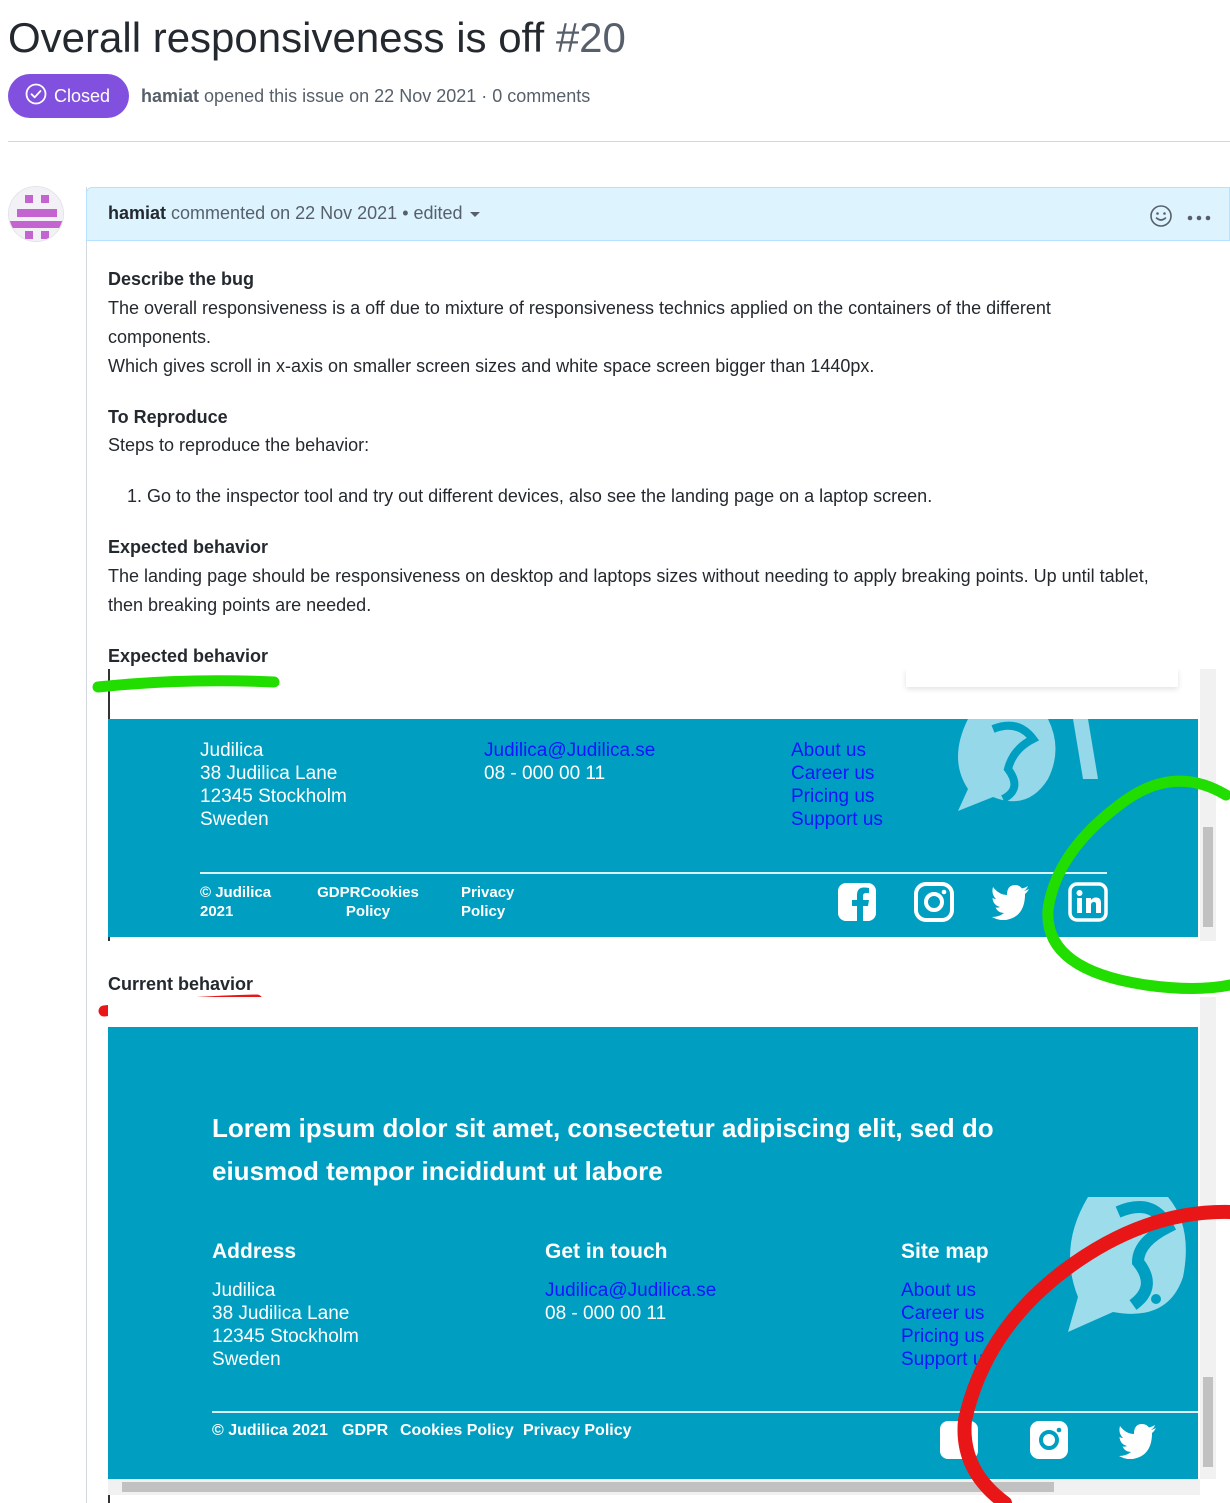 Image resolution: width=1230 pixels, height=1503 pixels. Describe the element at coordinates (828, 750) in the screenshot. I see `sitemap-link: About us` at that location.